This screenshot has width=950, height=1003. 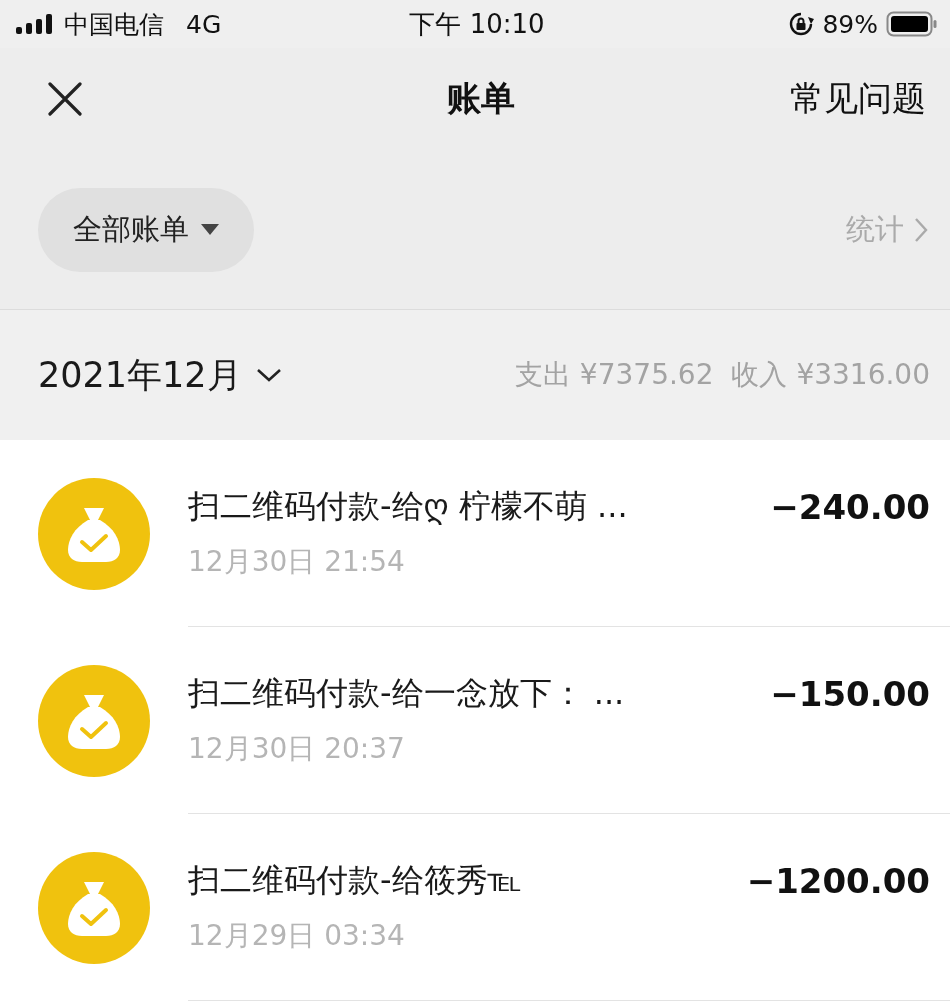 I want to click on battery-icon, so click(x=912, y=24).